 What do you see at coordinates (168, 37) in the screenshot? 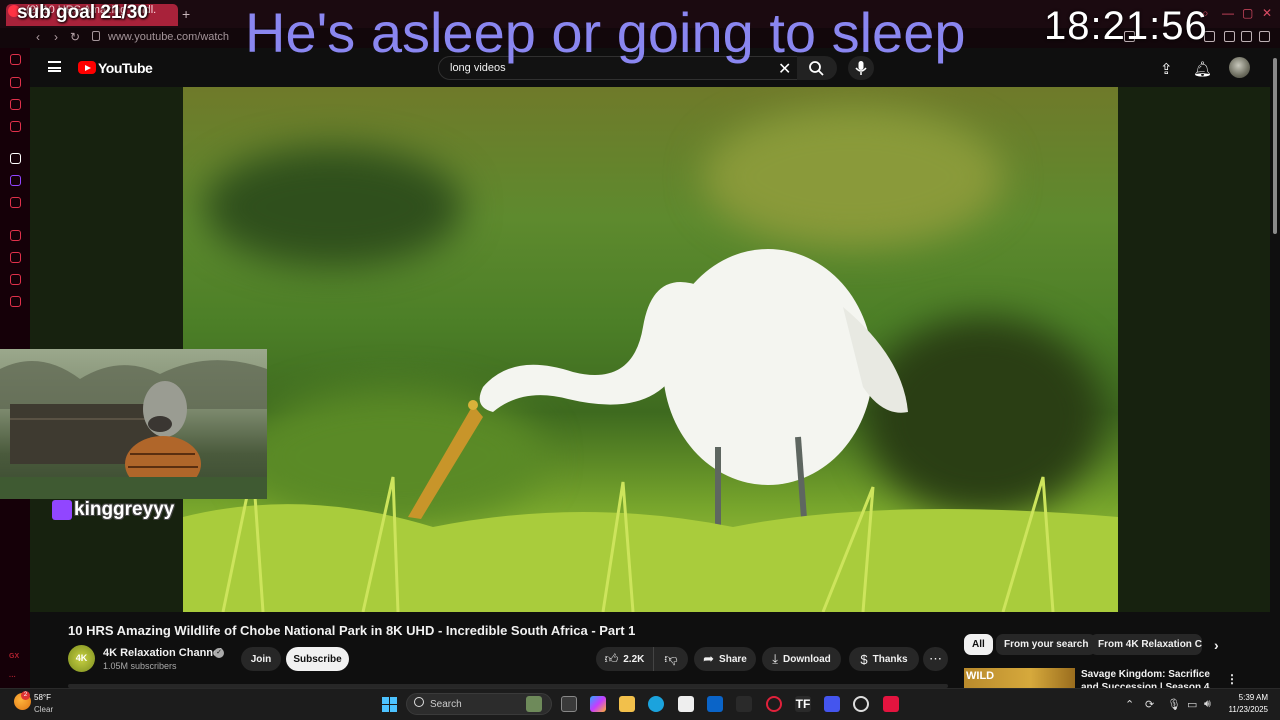
I see `url-field: www.youtube.com/watch` at bounding box center [168, 37].